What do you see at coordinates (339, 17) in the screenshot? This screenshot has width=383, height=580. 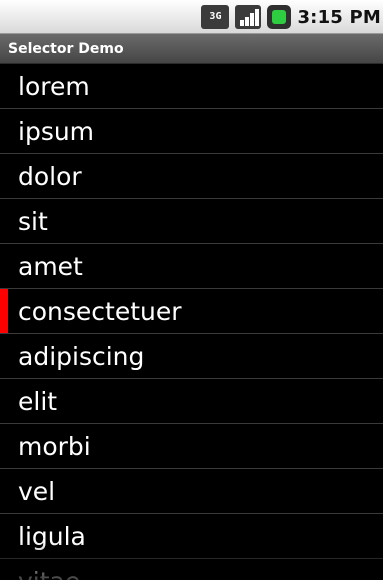 I see `clock: 3:15 PM` at bounding box center [339, 17].